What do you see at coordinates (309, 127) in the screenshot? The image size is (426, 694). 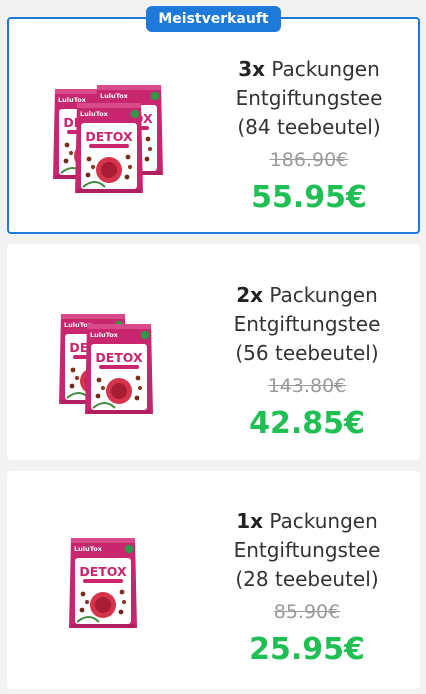 I see `bag-count: (84 teebeutel)` at bounding box center [309, 127].